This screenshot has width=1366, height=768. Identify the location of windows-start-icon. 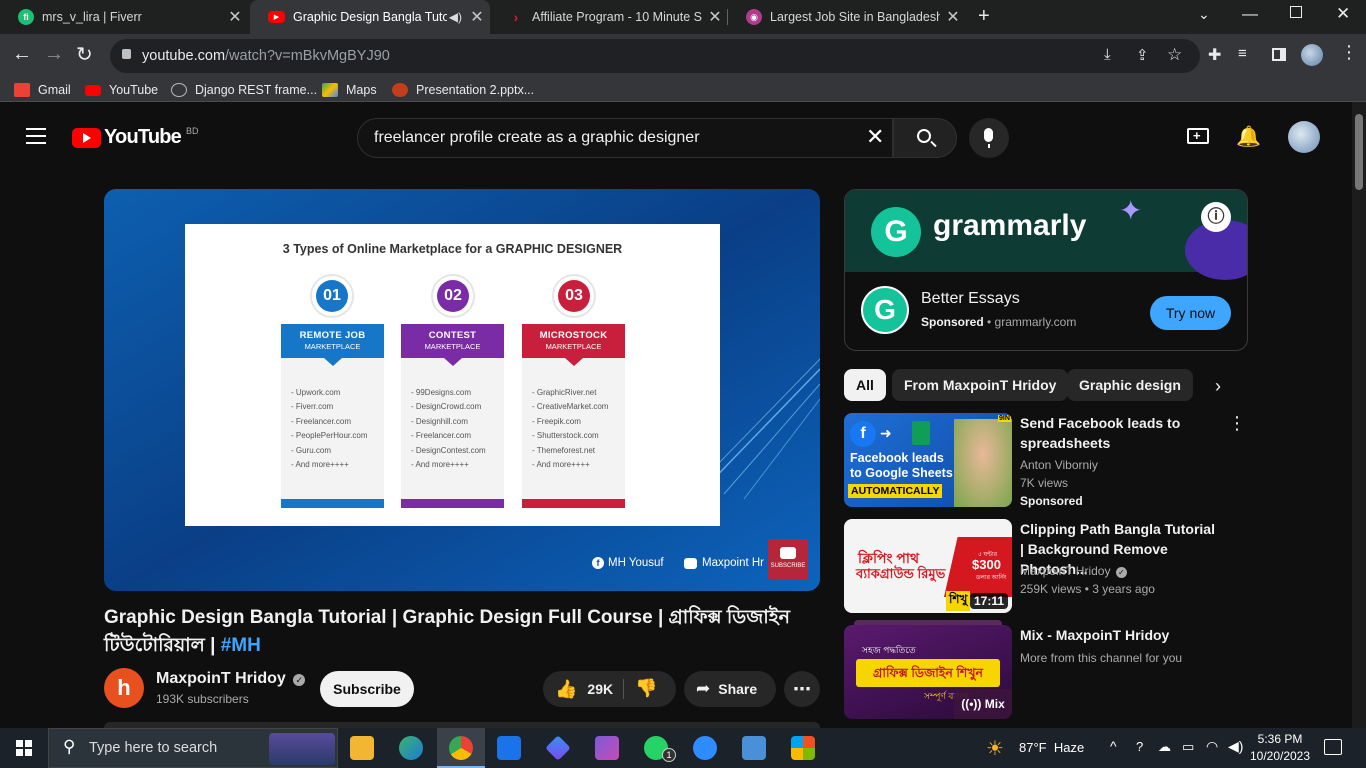
(24, 748).